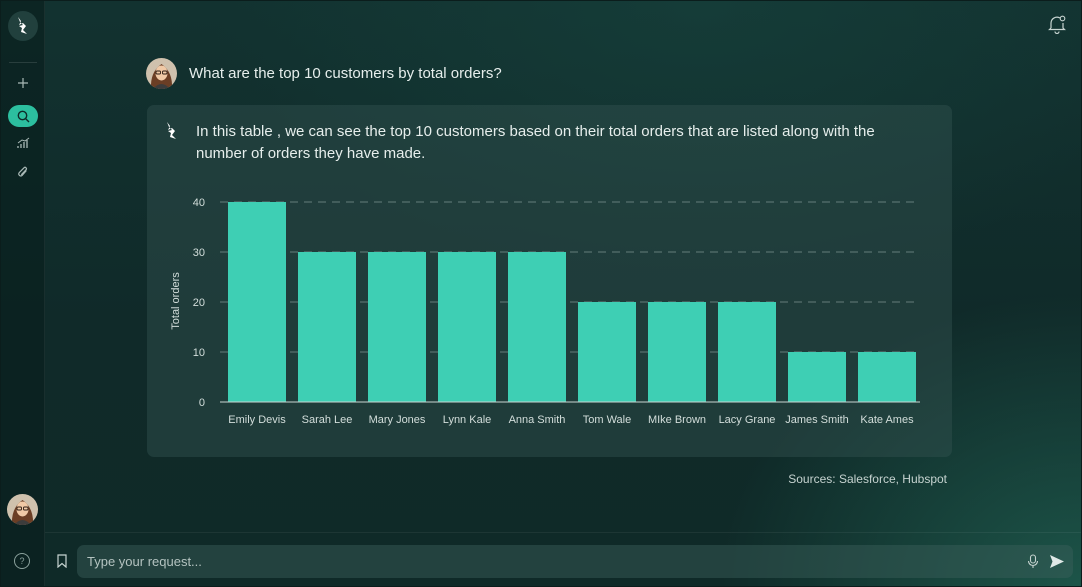  I want to click on x-tick-label: MIke Brown, so click(677, 420).